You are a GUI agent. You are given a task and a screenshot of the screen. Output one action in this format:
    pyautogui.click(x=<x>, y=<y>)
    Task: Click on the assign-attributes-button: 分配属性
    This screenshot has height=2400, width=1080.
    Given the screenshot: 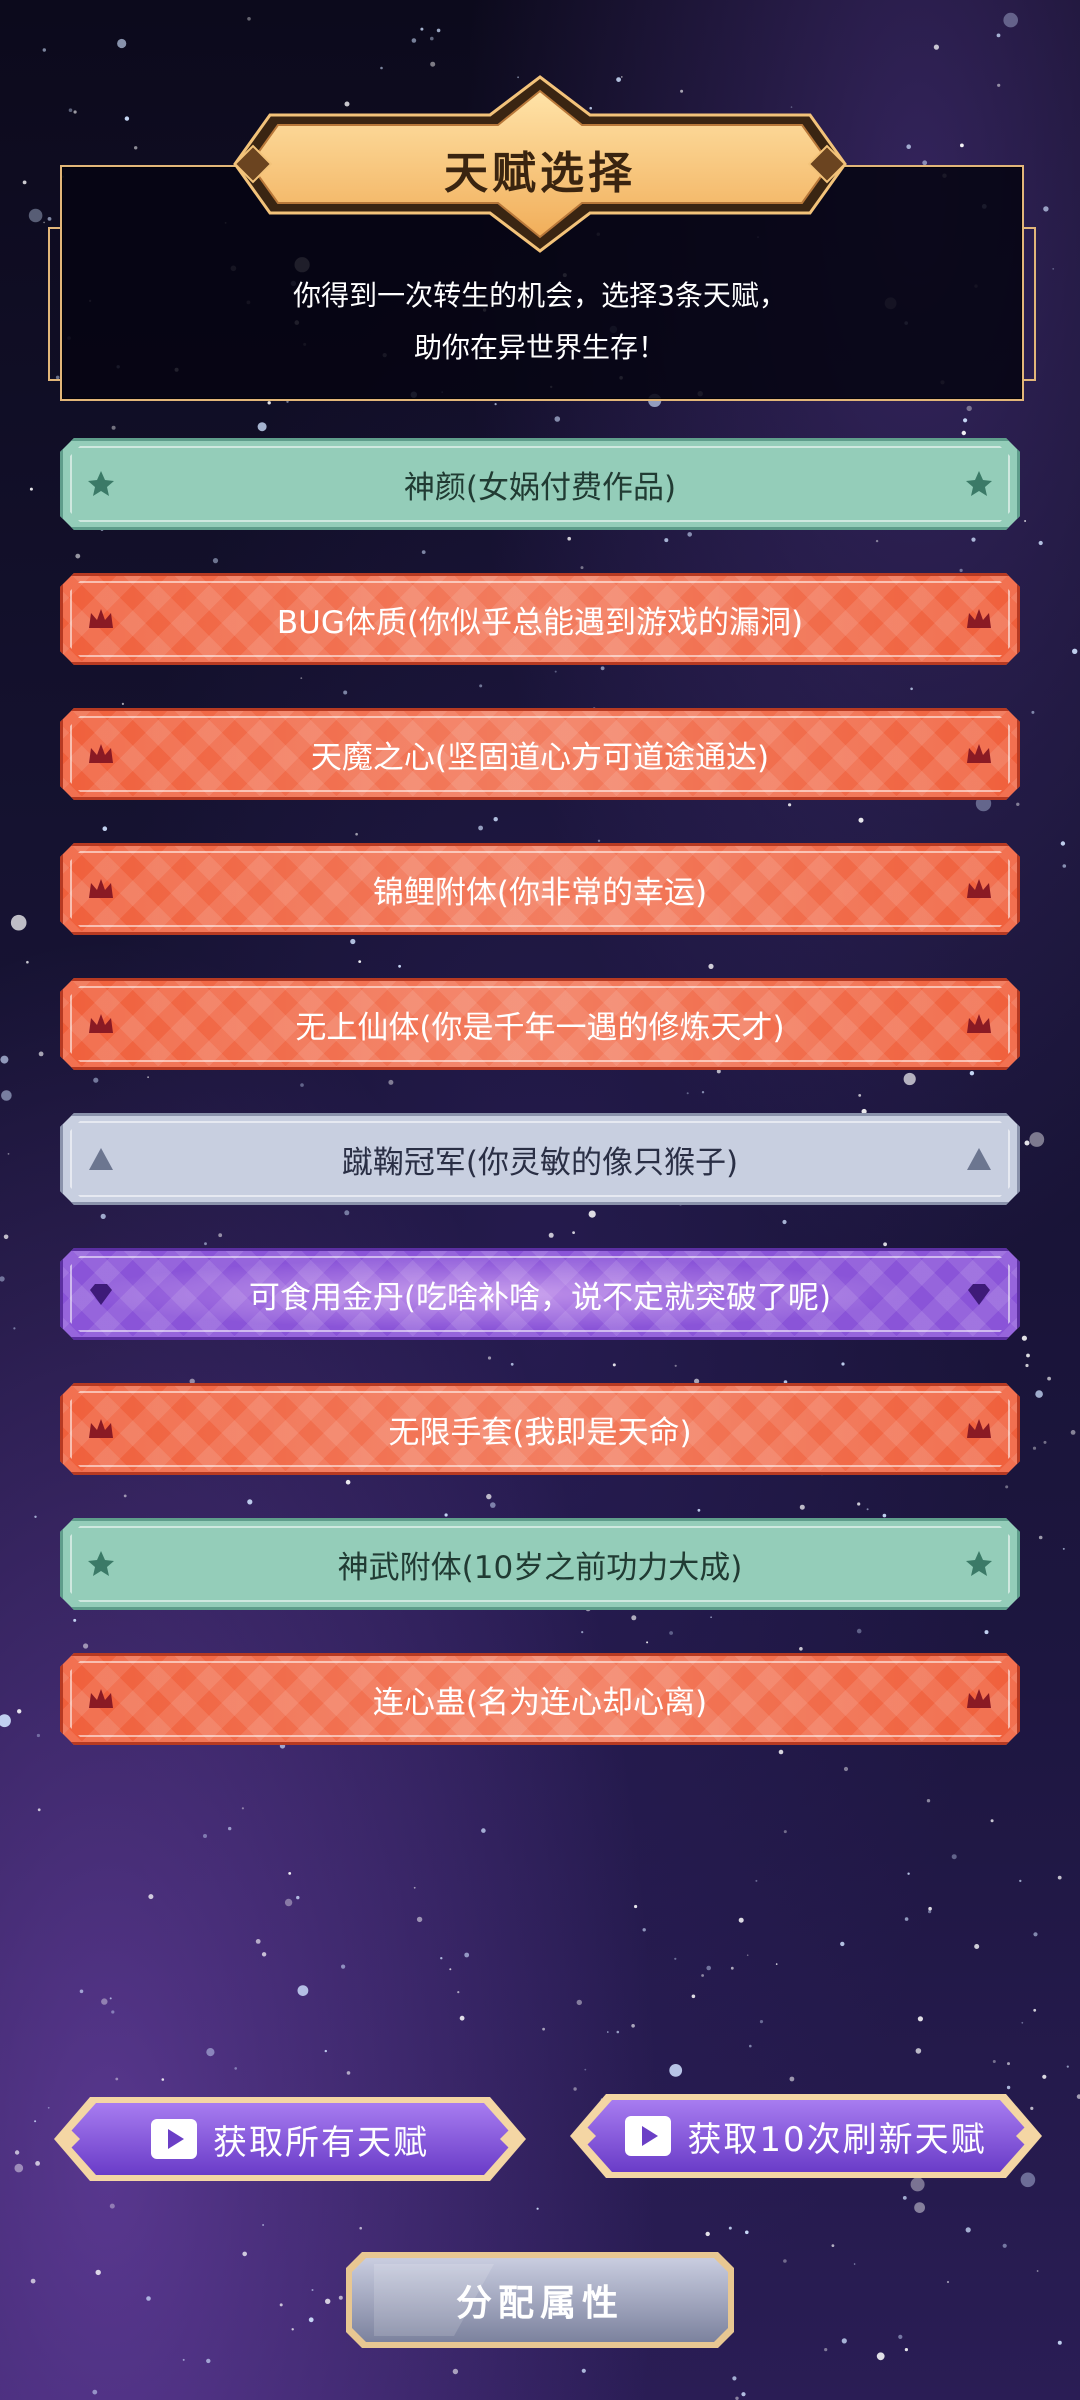 What is the action you would take?
    pyautogui.click(x=540, y=2300)
    